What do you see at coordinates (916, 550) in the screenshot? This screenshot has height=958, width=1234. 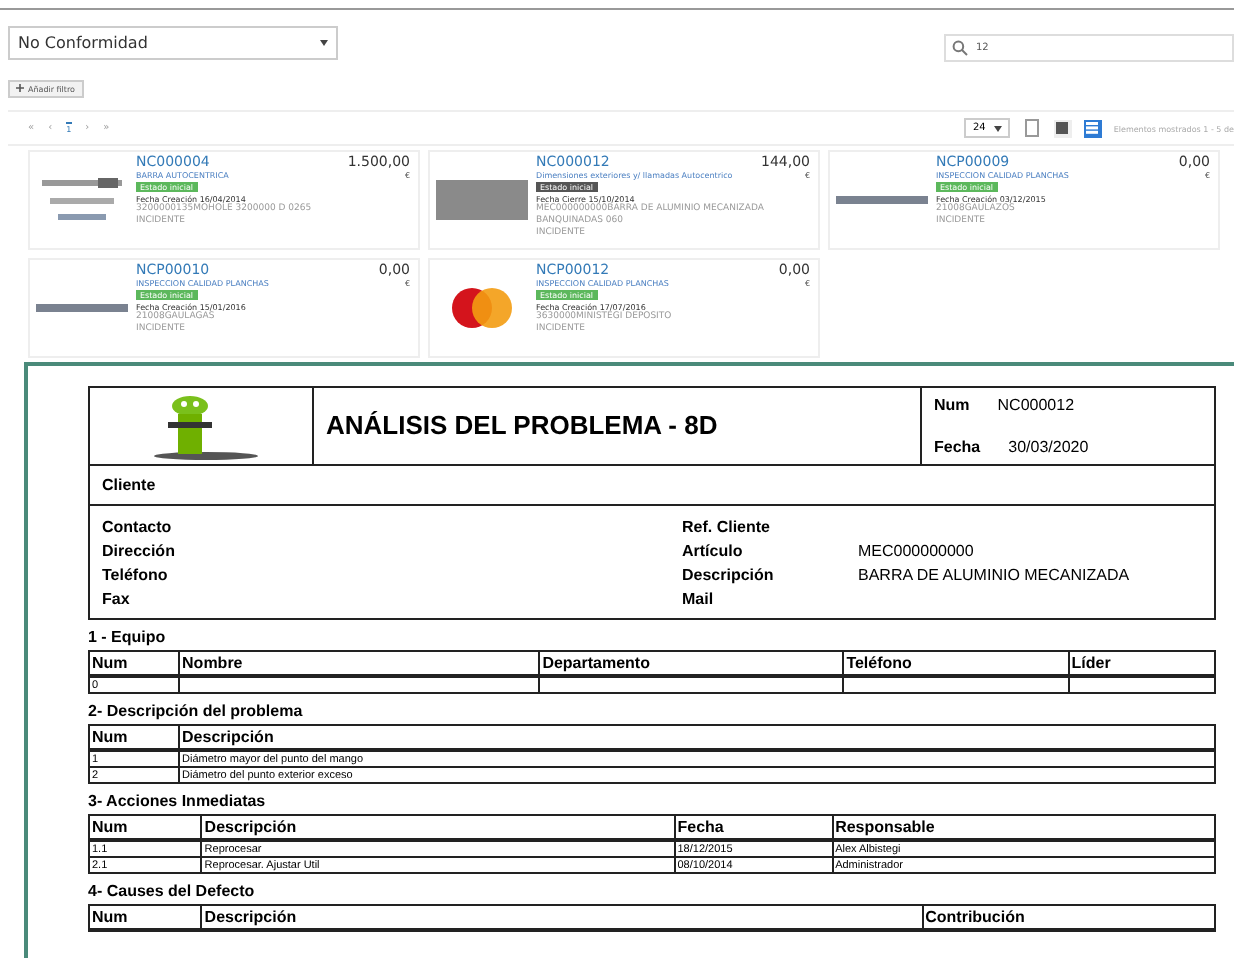 I see `field-value: MEC000000000` at bounding box center [916, 550].